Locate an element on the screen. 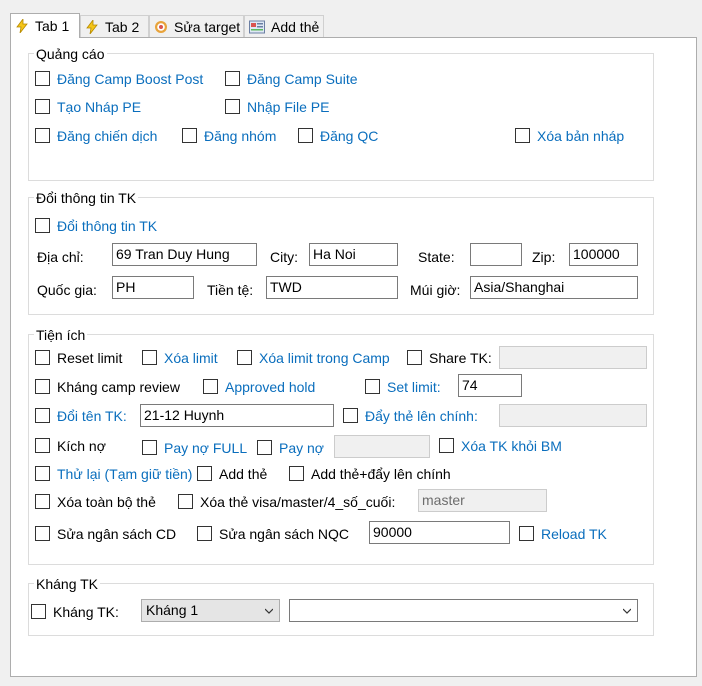 This screenshot has width=702, height=686. khang-tk-label: Kháng TK: is located at coordinates (86, 612).